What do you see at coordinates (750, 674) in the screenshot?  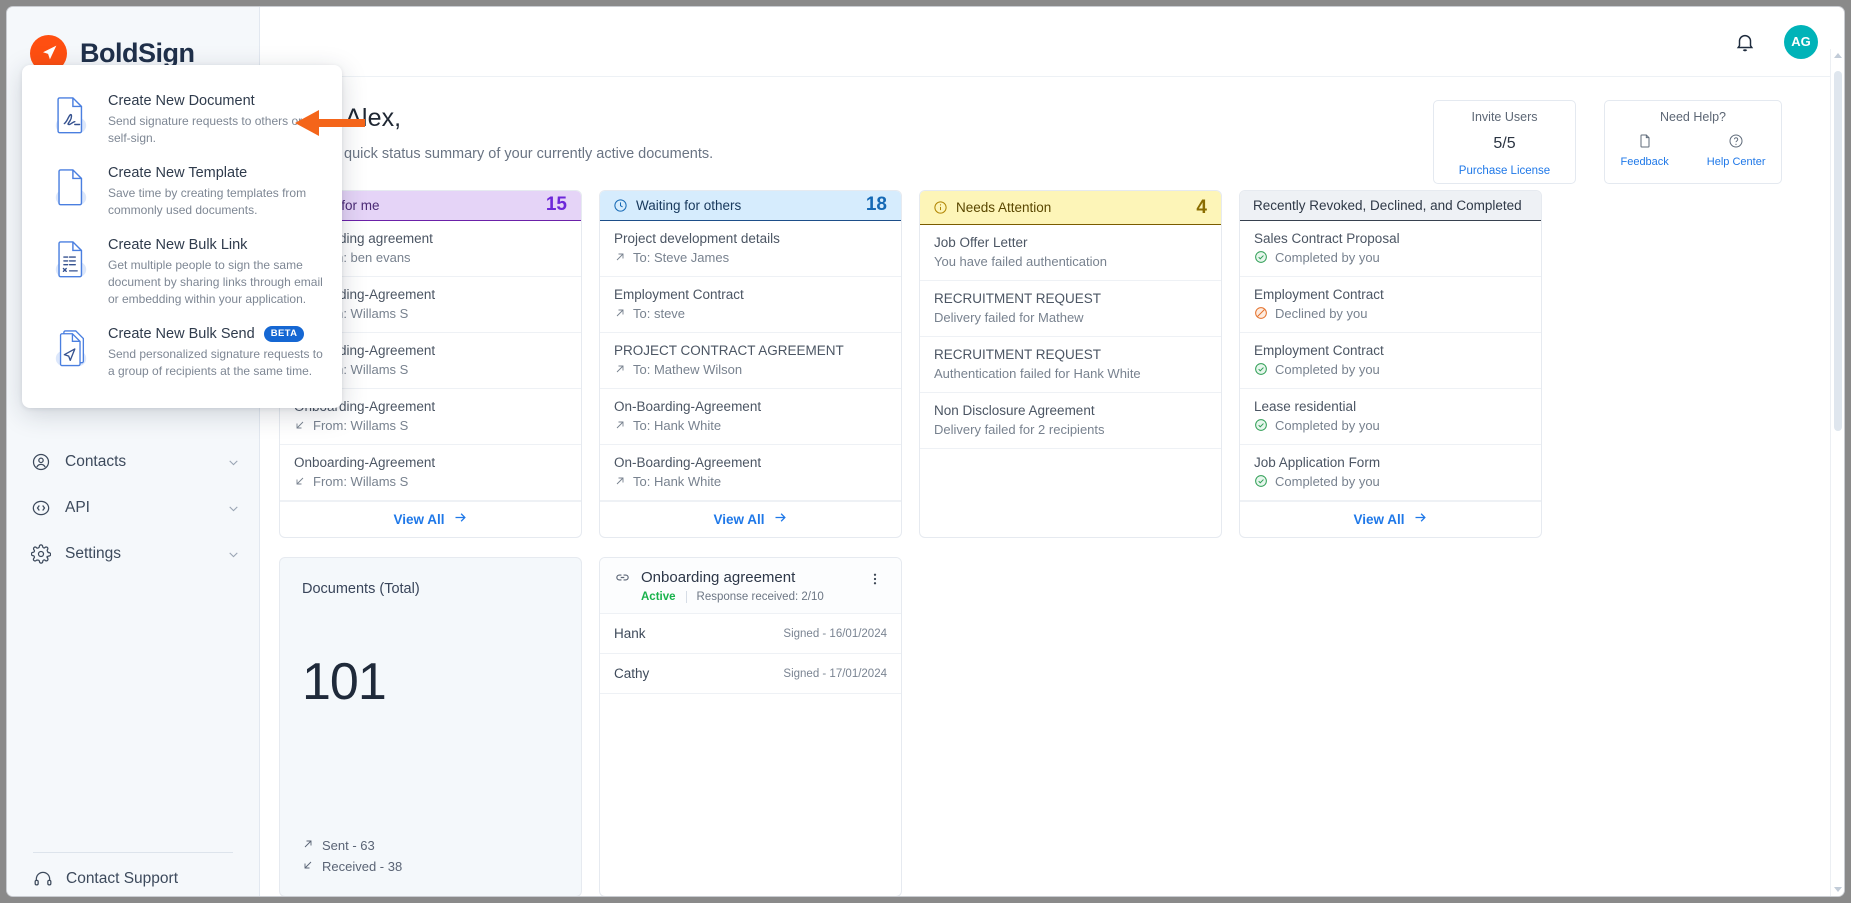 I see `table-row: Cathy Signed - 17/01/2024` at bounding box center [750, 674].